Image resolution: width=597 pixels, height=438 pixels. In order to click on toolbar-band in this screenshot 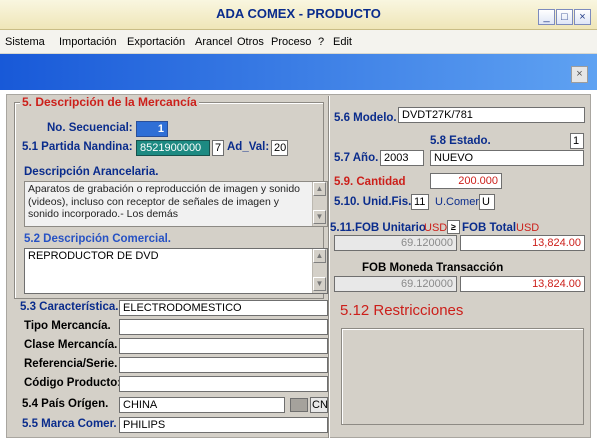, I will do `click(298, 72)`.